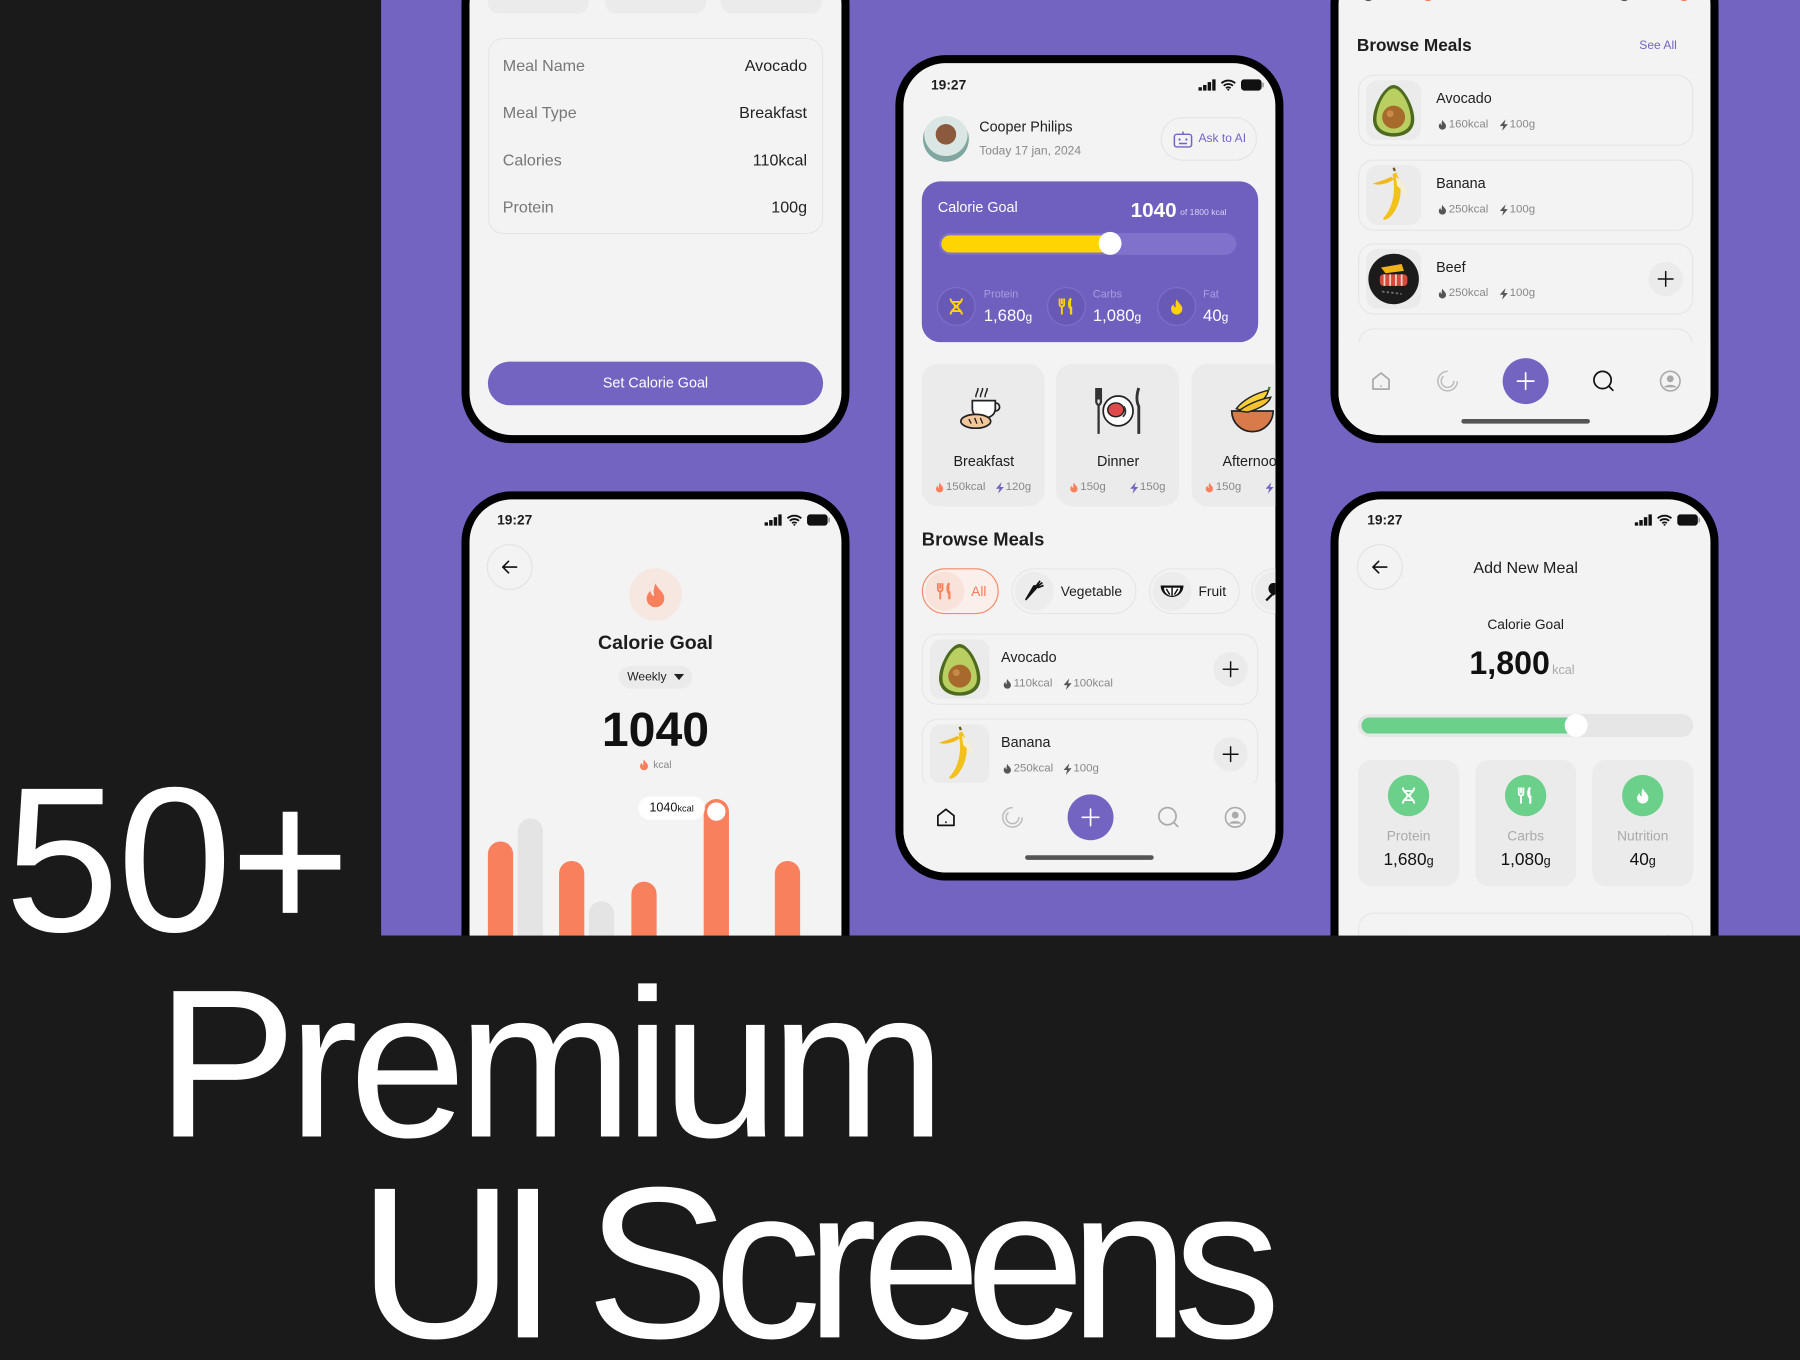 The width and height of the screenshot is (1800, 1360). I want to click on ask-ai-button: Ask to AI, so click(1209, 139).